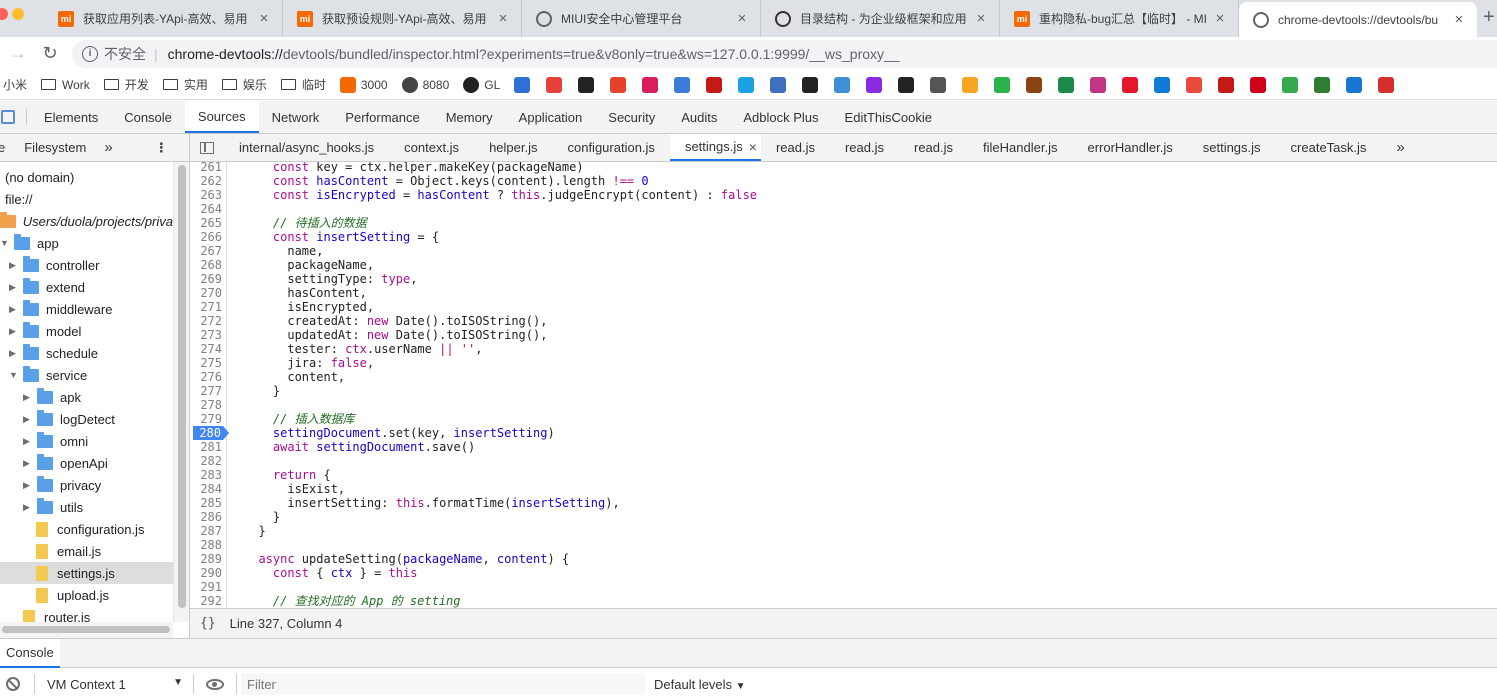 Image resolution: width=1497 pixels, height=700 pixels. I want to click on devtools-tab-network: Network, so click(296, 117).